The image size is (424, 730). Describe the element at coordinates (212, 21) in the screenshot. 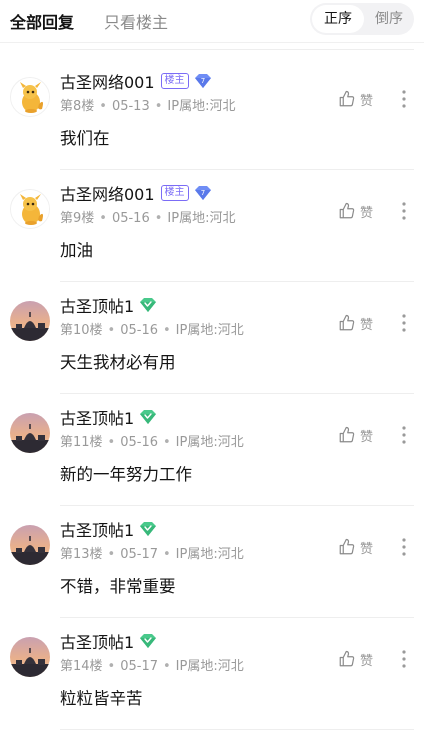

I see `reply-header: 全部回复 只看楼主 正序 倒序` at that location.